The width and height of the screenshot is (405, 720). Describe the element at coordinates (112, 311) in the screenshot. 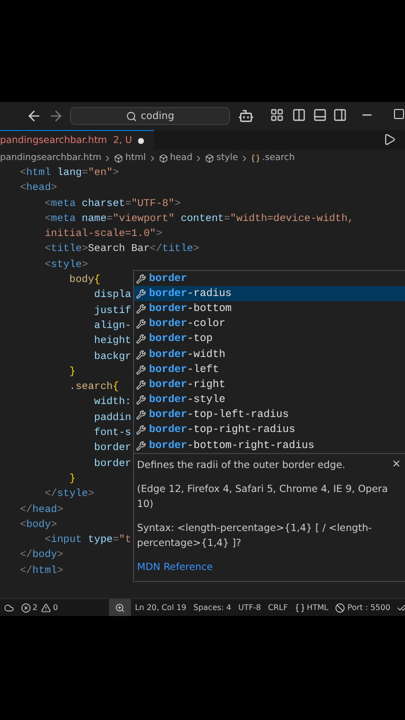

I see `code-line: justif` at that location.